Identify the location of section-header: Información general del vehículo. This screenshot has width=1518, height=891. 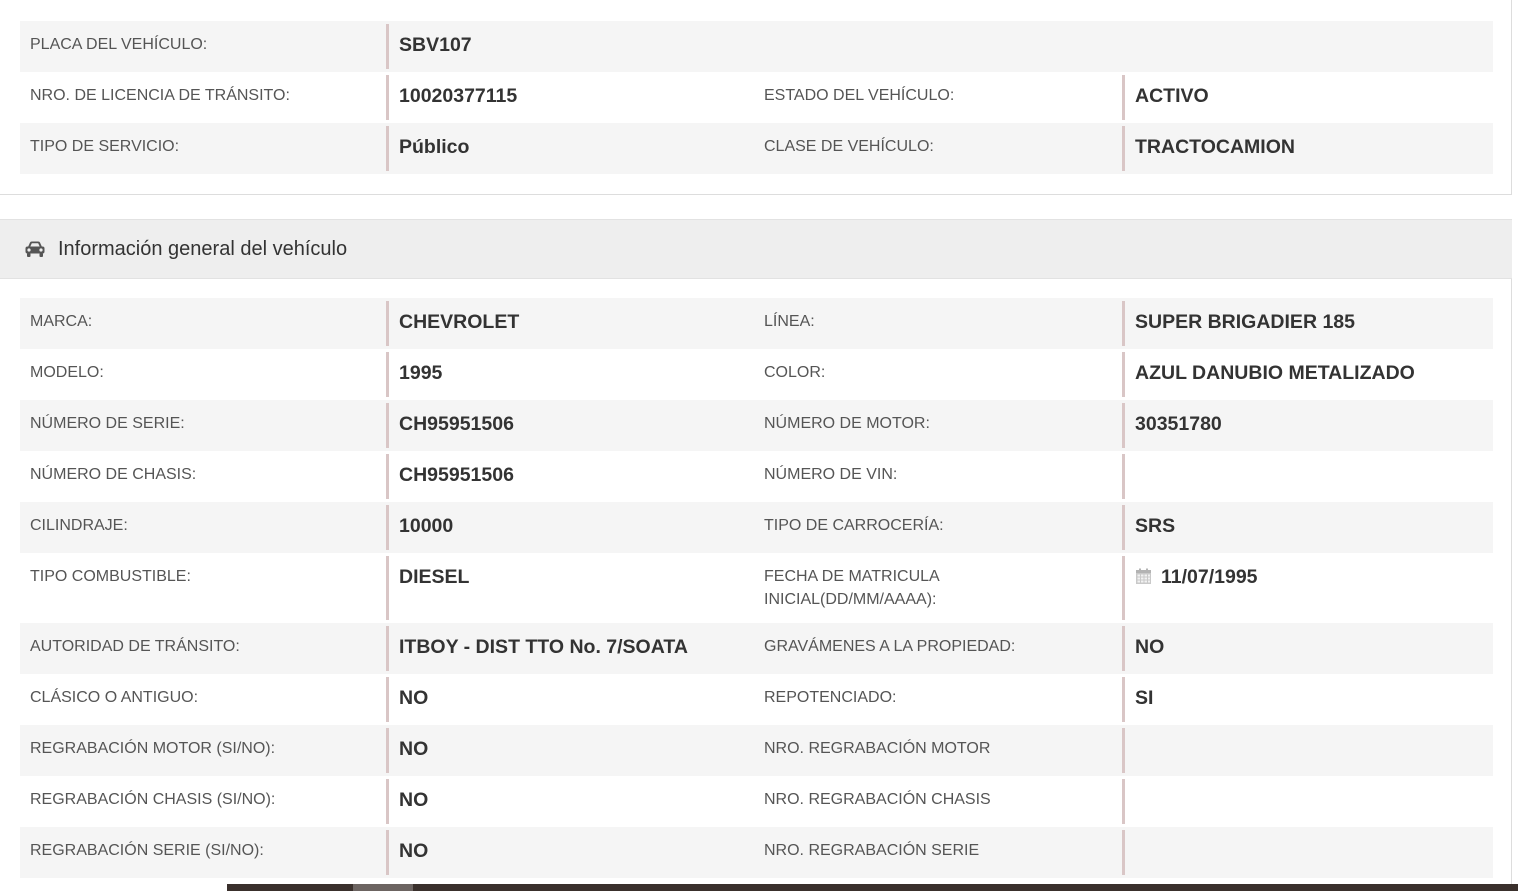
(756, 249).